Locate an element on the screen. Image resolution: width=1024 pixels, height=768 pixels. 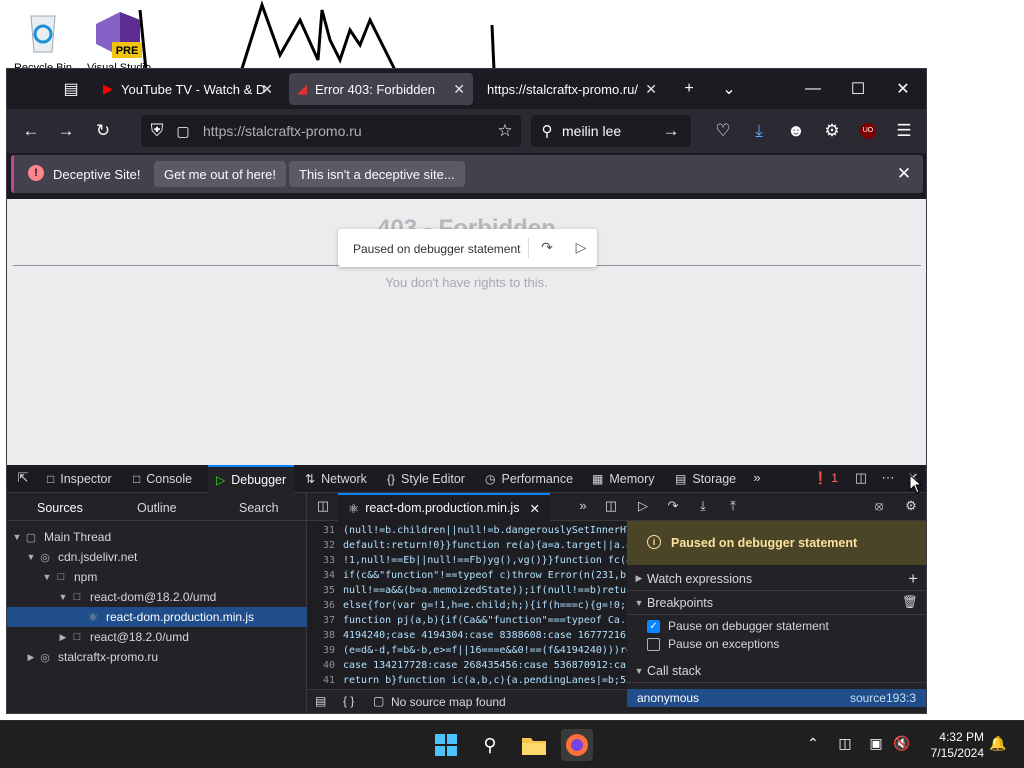
visual-studio-desktop-icon: PRE Visual Studio is located at coordinates (119, 41).